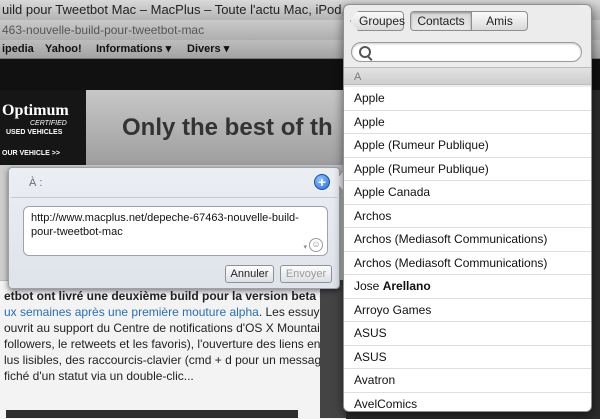  I want to click on emoji-icon: ☺, so click(316, 245).